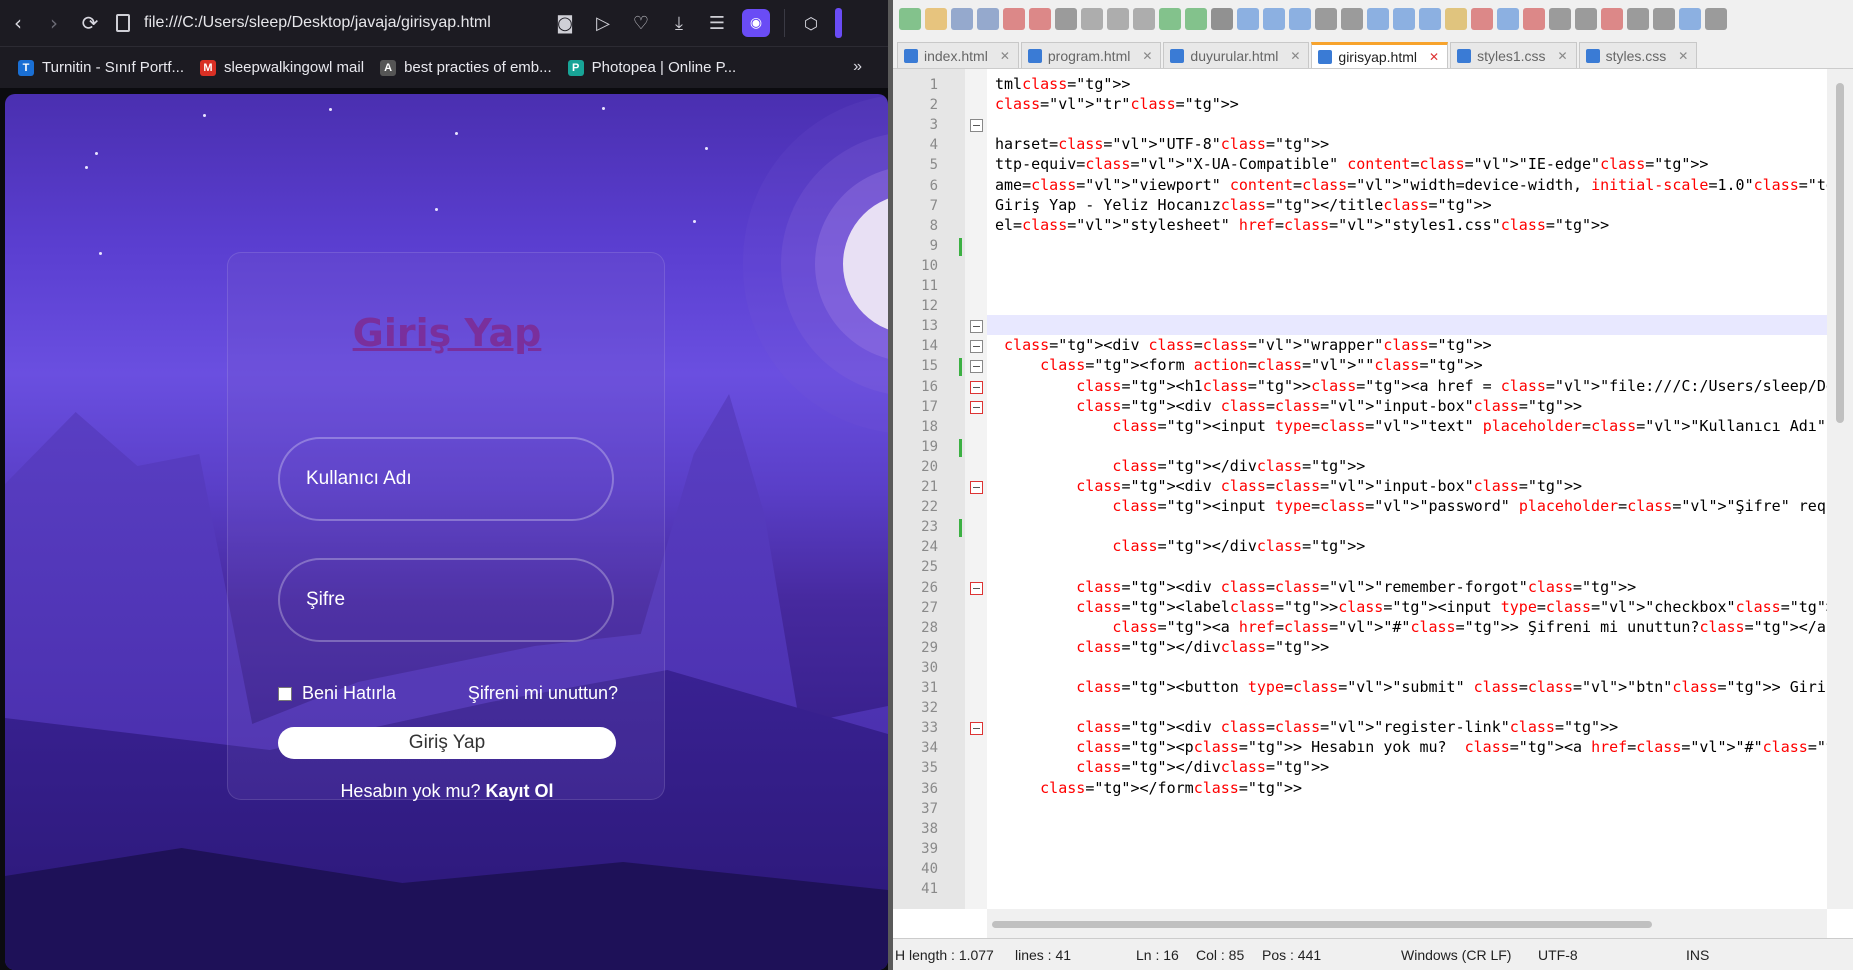 This screenshot has height=970, width=1853. I want to click on settings-sliders-icon: ☰, so click(717, 23).